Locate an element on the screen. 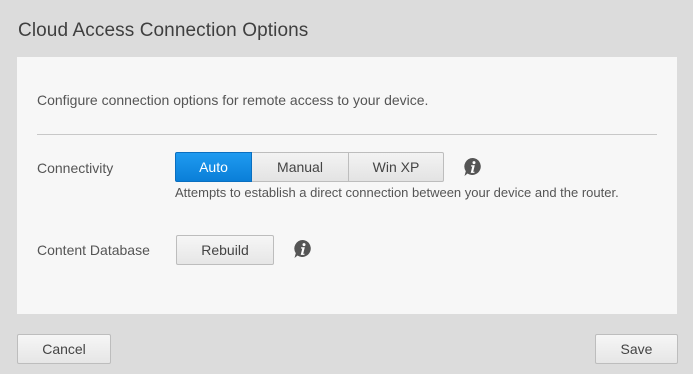 This screenshot has width=693, height=374. connectivity-segmented-control: Auto Manual Win XP is located at coordinates (309, 167).